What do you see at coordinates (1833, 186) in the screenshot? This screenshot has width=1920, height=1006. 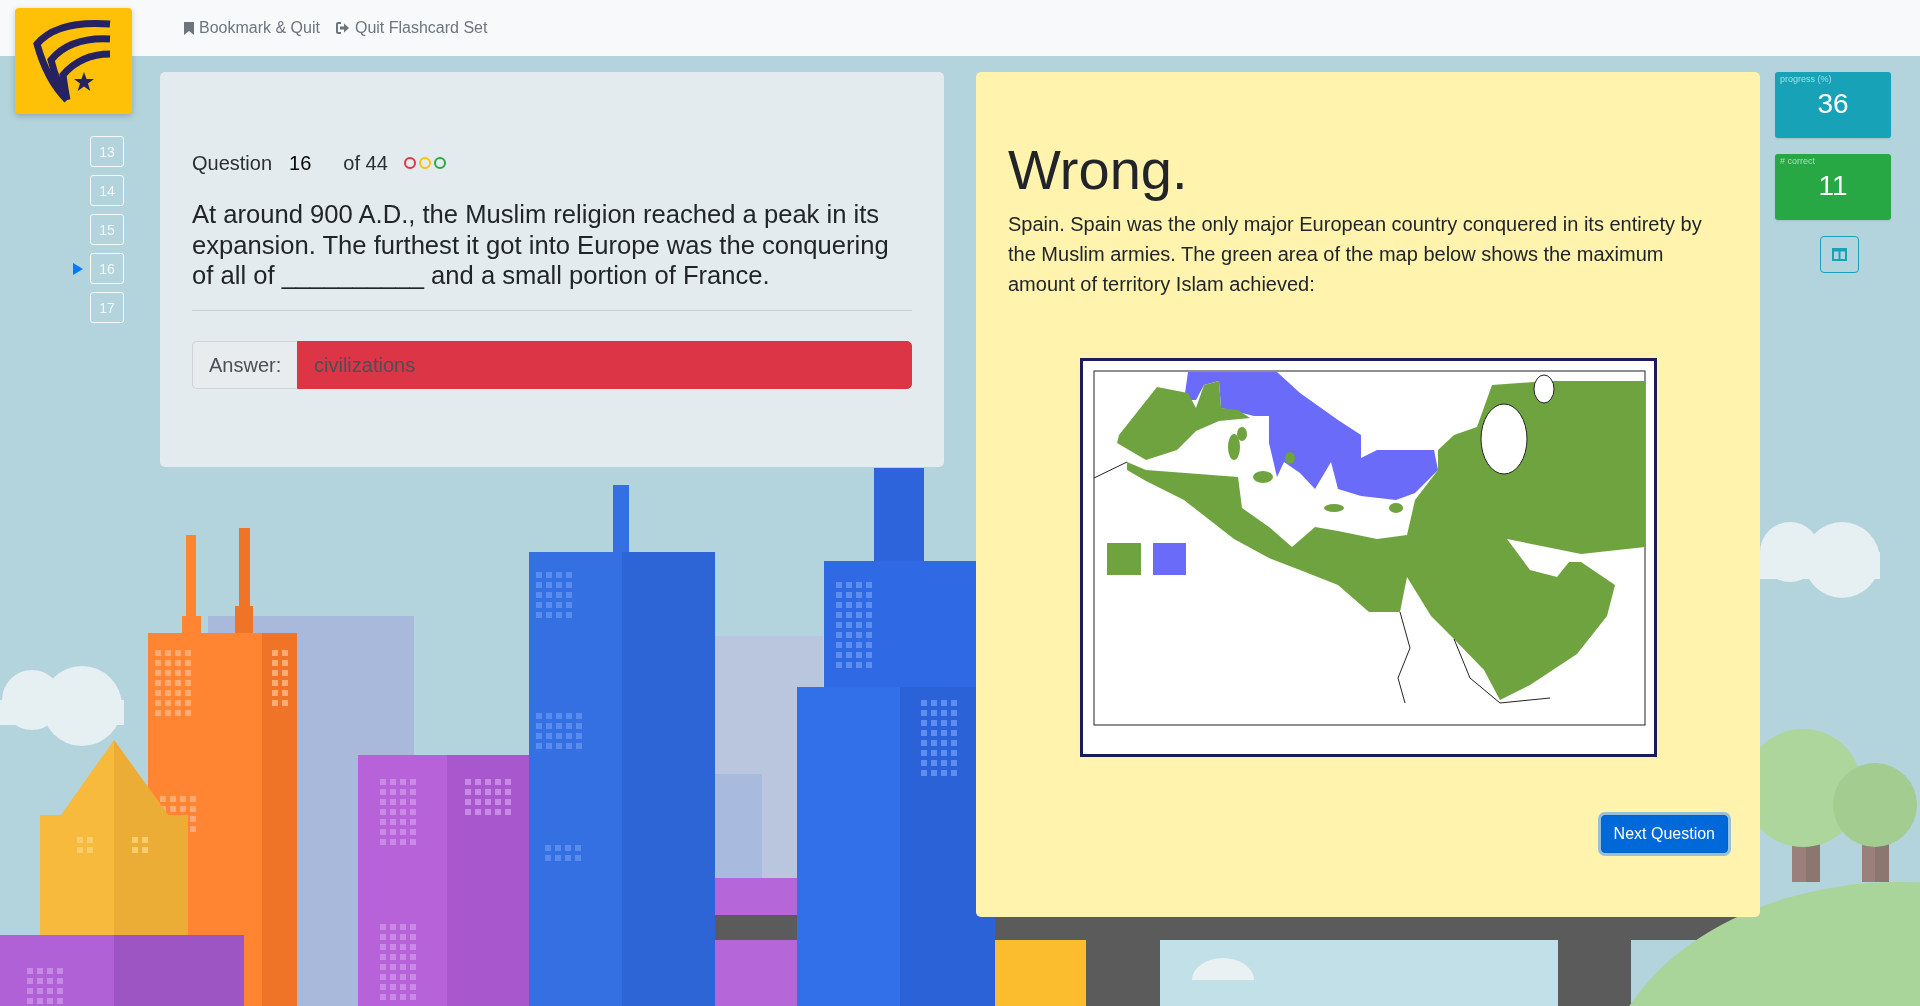 I see `stat-value: 11` at bounding box center [1833, 186].